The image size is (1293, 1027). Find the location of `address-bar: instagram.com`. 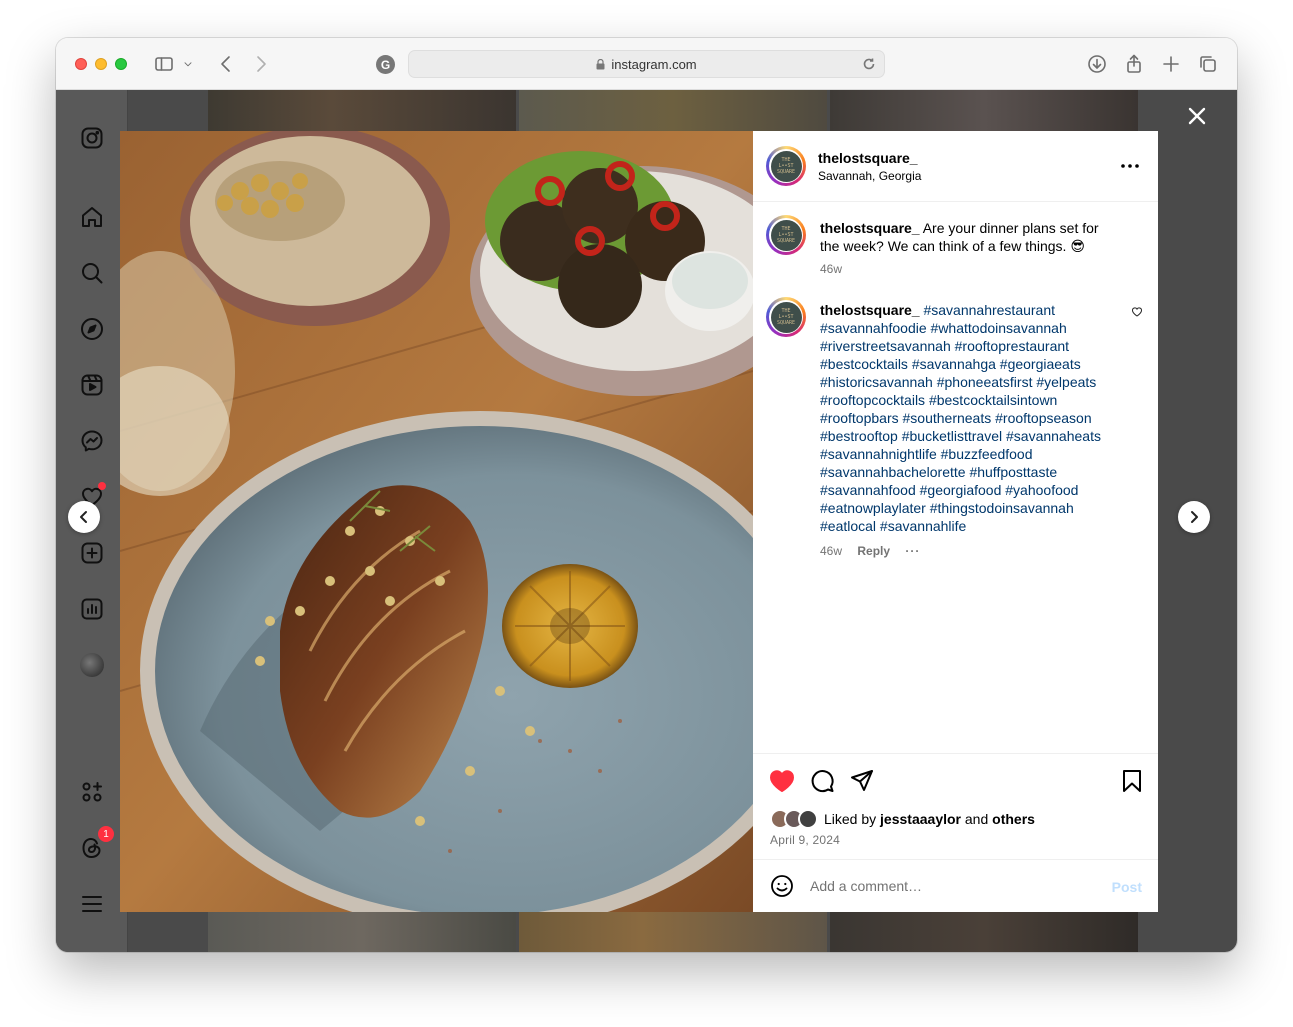

address-bar: instagram.com is located at coordinates (646, 64).